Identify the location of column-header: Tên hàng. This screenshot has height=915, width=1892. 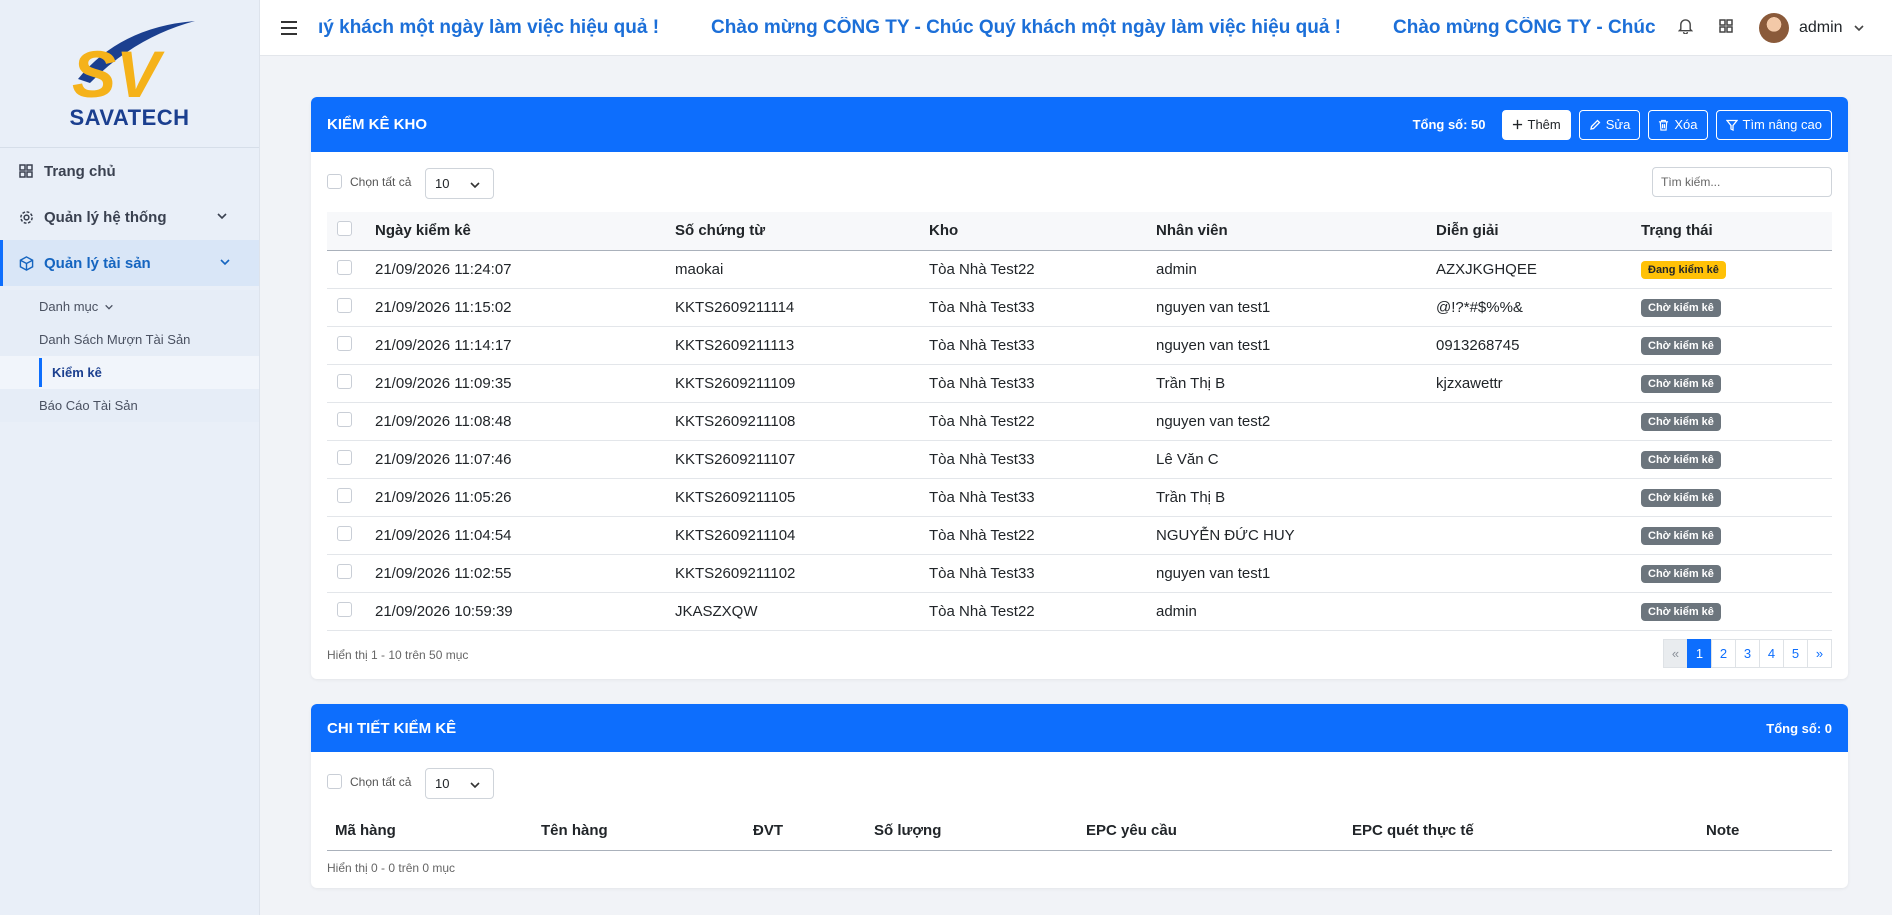
(639, 831).